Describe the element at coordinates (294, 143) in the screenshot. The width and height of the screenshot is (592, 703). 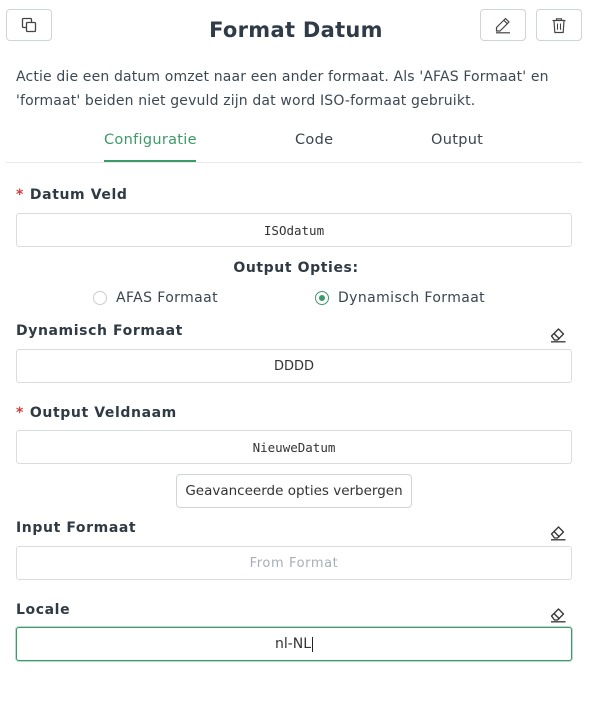
I see `tab-bar: Configuratie Code Output` at that location.